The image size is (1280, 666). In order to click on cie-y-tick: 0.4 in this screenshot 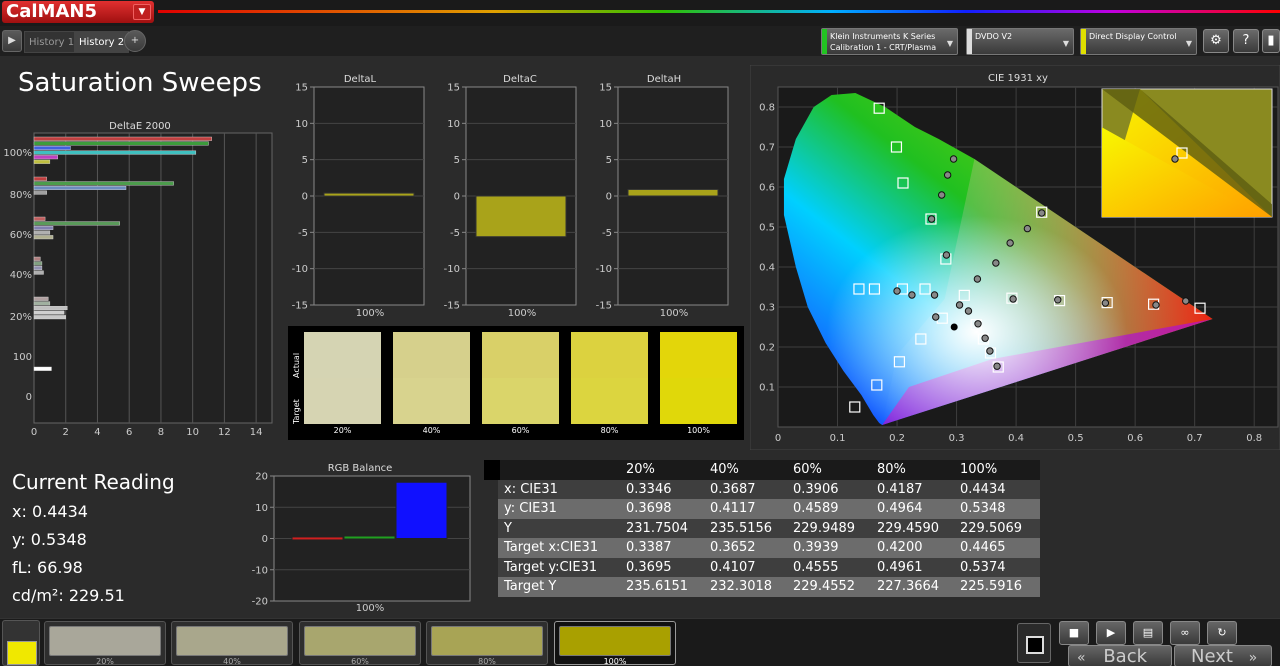, I will do `click(767, 268)`.